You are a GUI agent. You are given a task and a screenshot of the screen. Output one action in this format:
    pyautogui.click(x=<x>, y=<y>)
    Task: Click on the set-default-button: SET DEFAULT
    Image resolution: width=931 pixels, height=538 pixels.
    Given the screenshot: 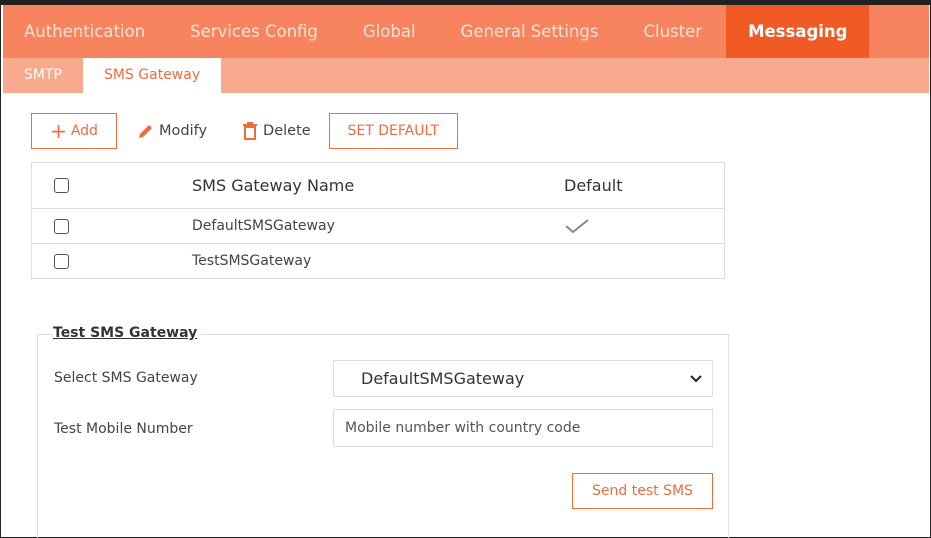 What is the action you would take?
    pyautogui.click(x=393, y=131)
    